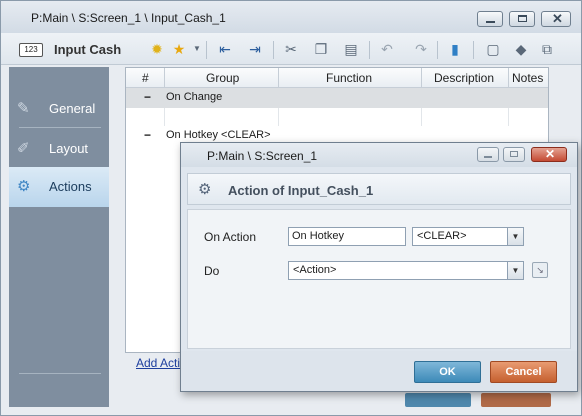  I want to click on window-title: P:Main \ S:Screen_1 \ Input_Cash_1, so click(128, 18).